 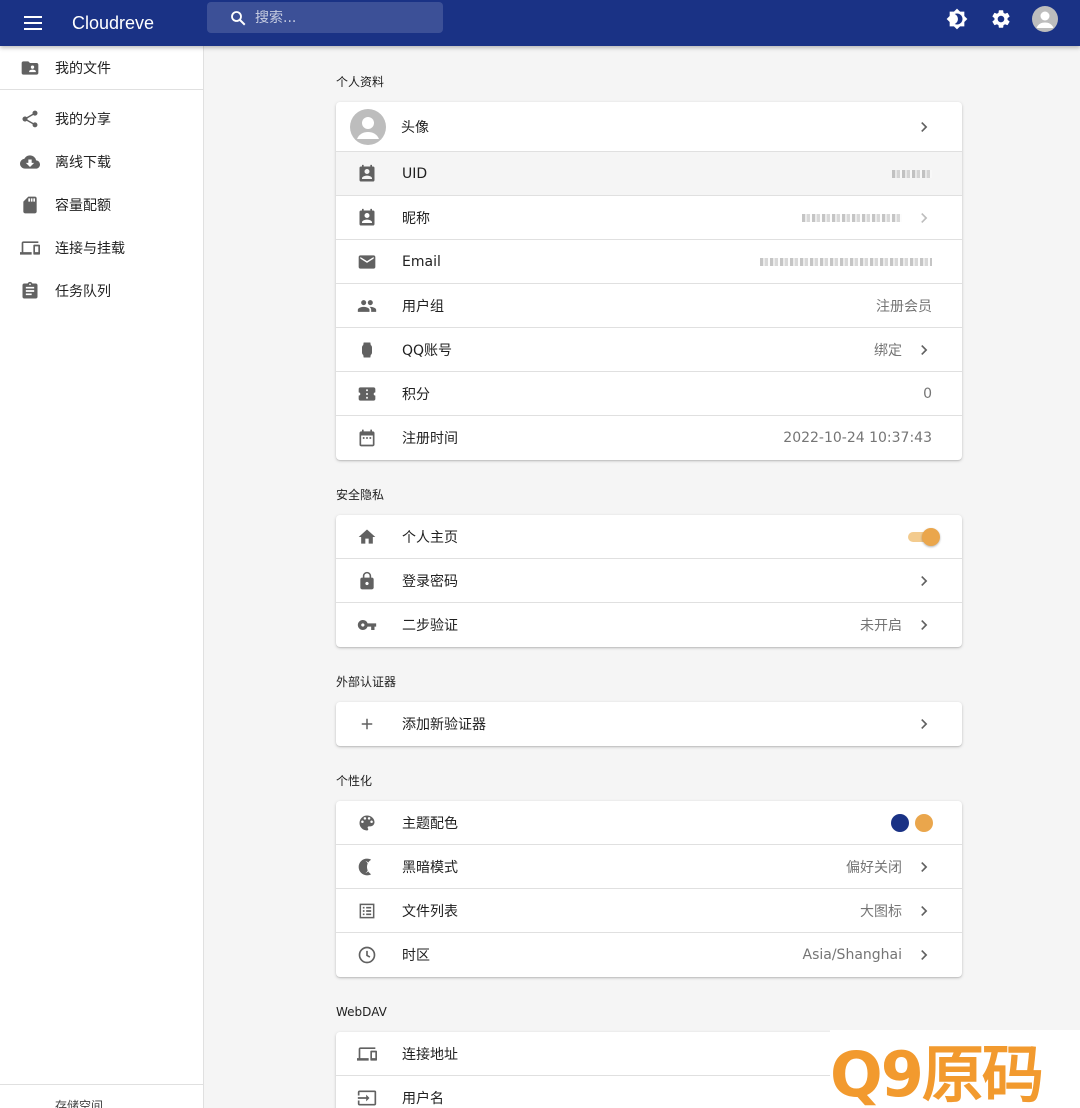 What do you see at coordinates (1001, 19) in the screenshot?
I see `gear-icon` at bounding box center [1001, 19].